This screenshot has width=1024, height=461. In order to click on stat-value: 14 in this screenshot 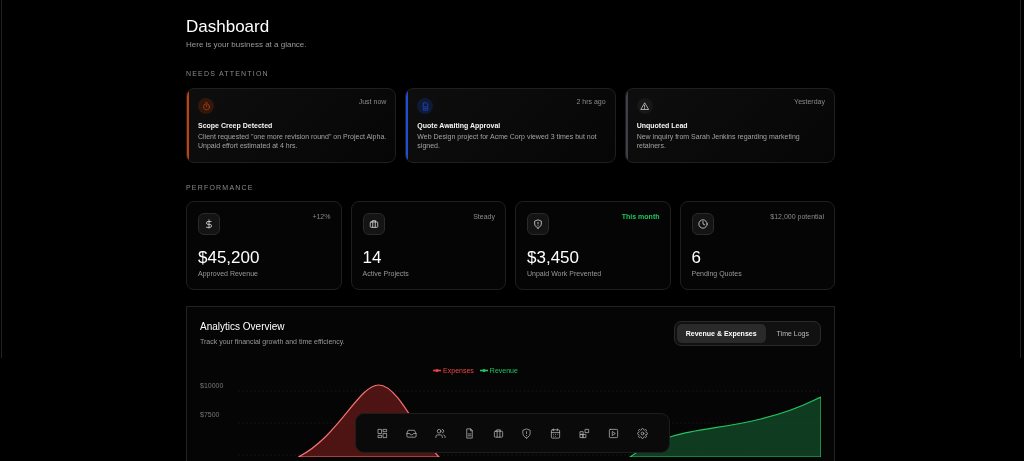, I will do `click(372, 258)`.